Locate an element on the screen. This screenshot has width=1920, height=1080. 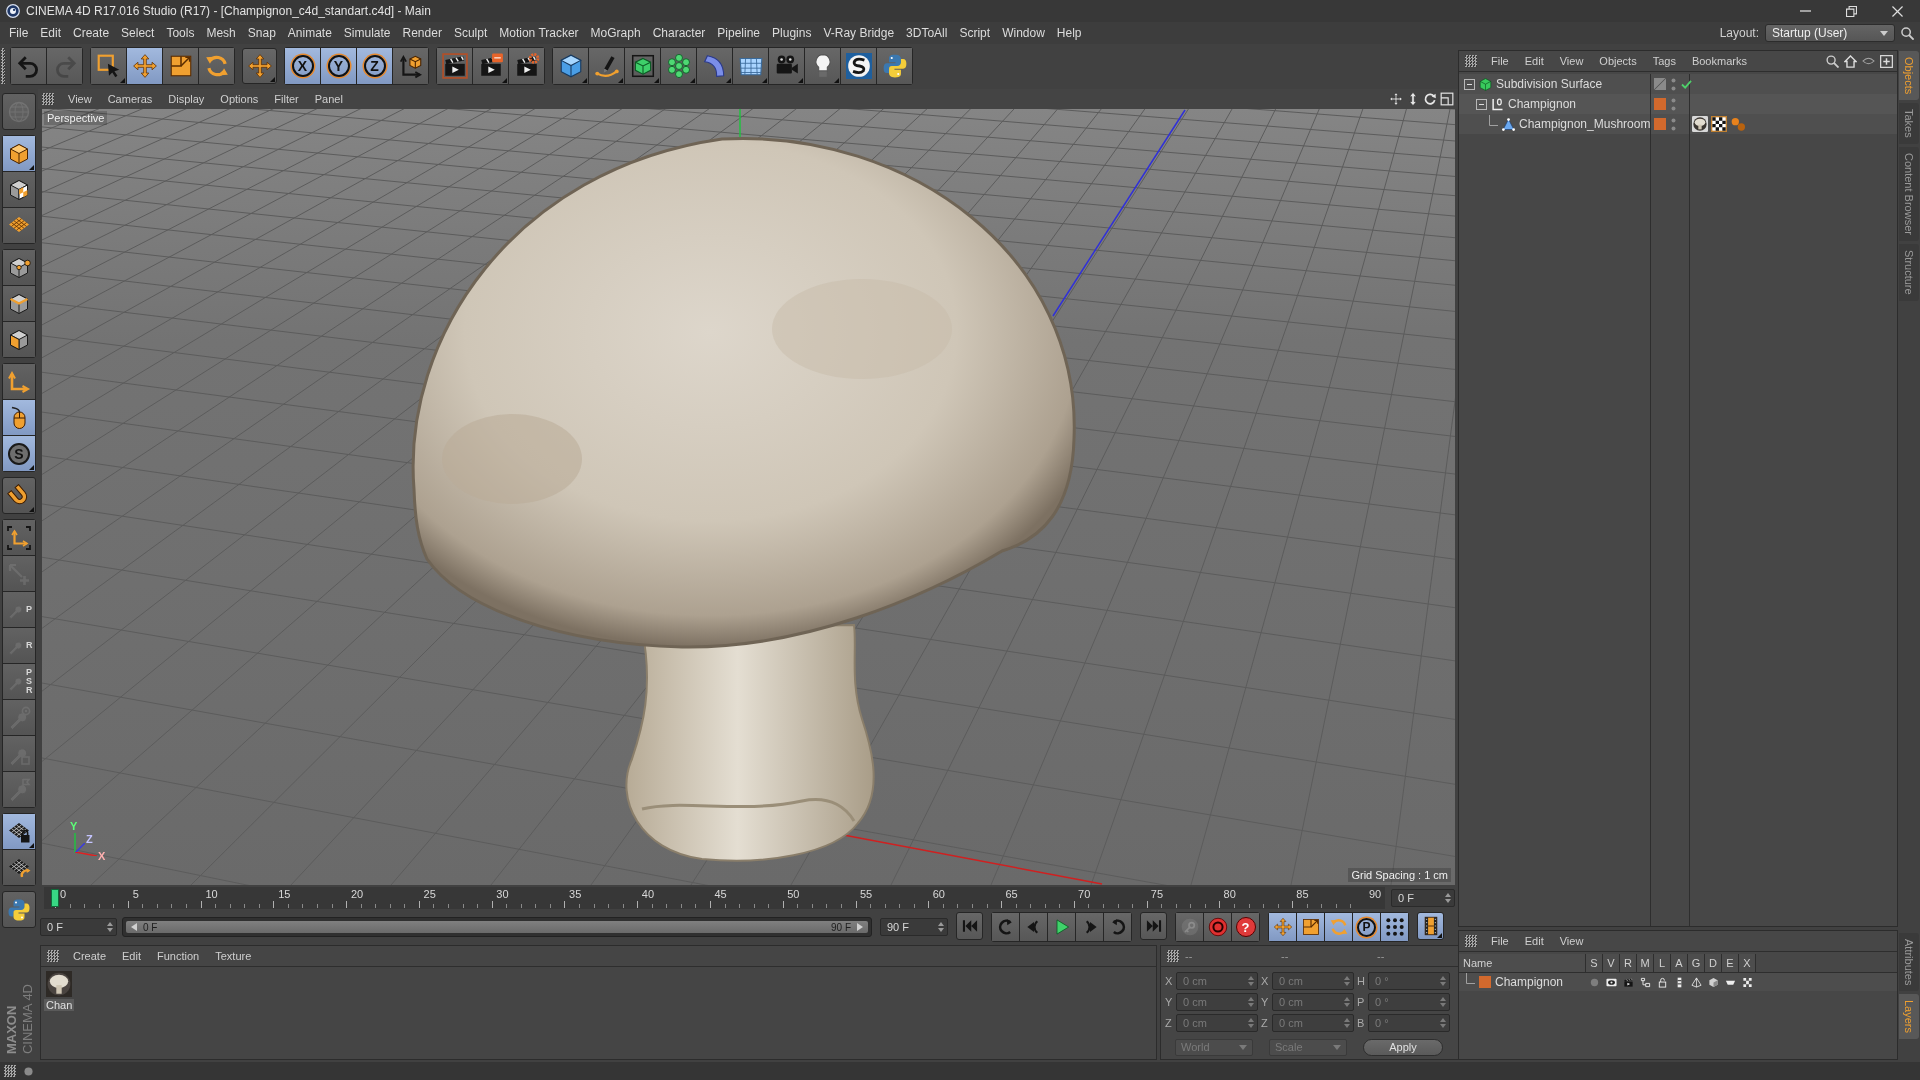
menu-item: Bookmarks is located at coordinates (1719, 61).